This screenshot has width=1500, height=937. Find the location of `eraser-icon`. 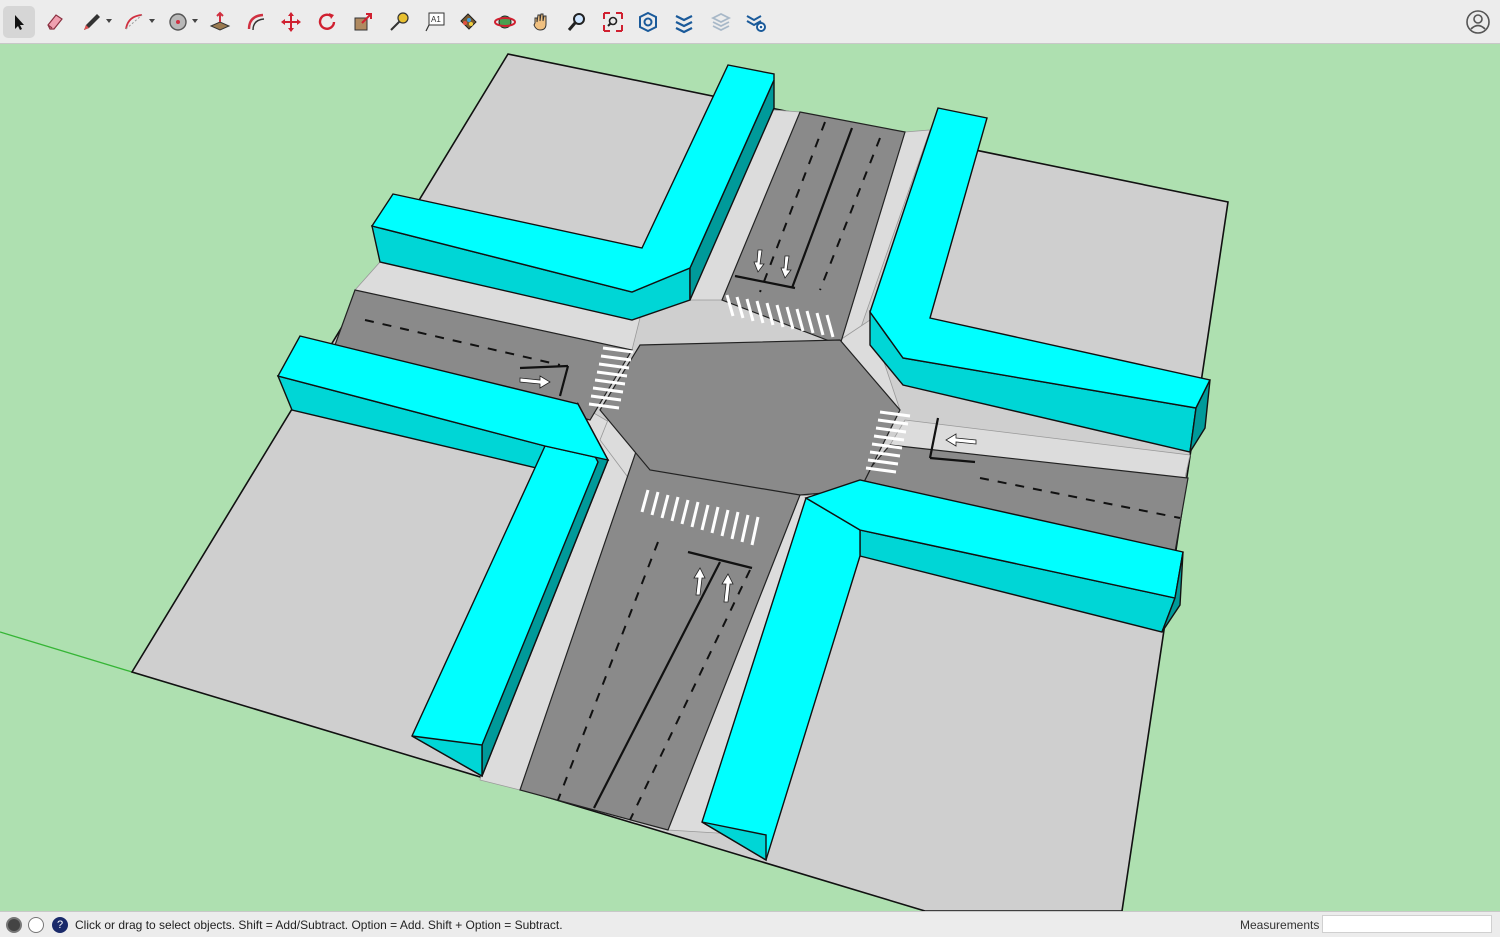

eraser-icon is located at coordinates (55, 22).